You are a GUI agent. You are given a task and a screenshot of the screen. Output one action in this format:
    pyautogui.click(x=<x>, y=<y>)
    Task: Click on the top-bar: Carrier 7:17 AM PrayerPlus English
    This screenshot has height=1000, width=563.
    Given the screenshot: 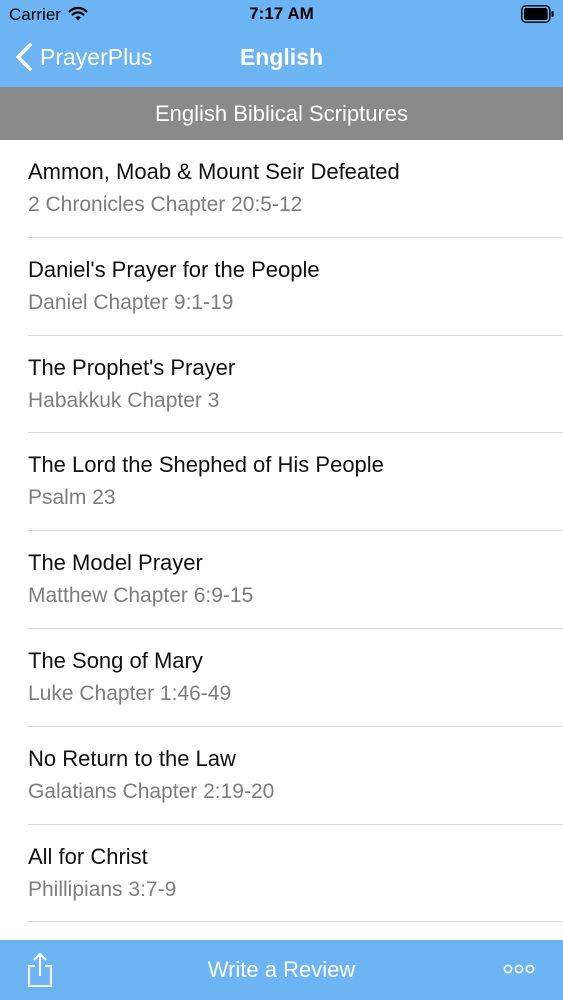 What is the action you would take?
    pyautogui.click(x=281, y=43)
    